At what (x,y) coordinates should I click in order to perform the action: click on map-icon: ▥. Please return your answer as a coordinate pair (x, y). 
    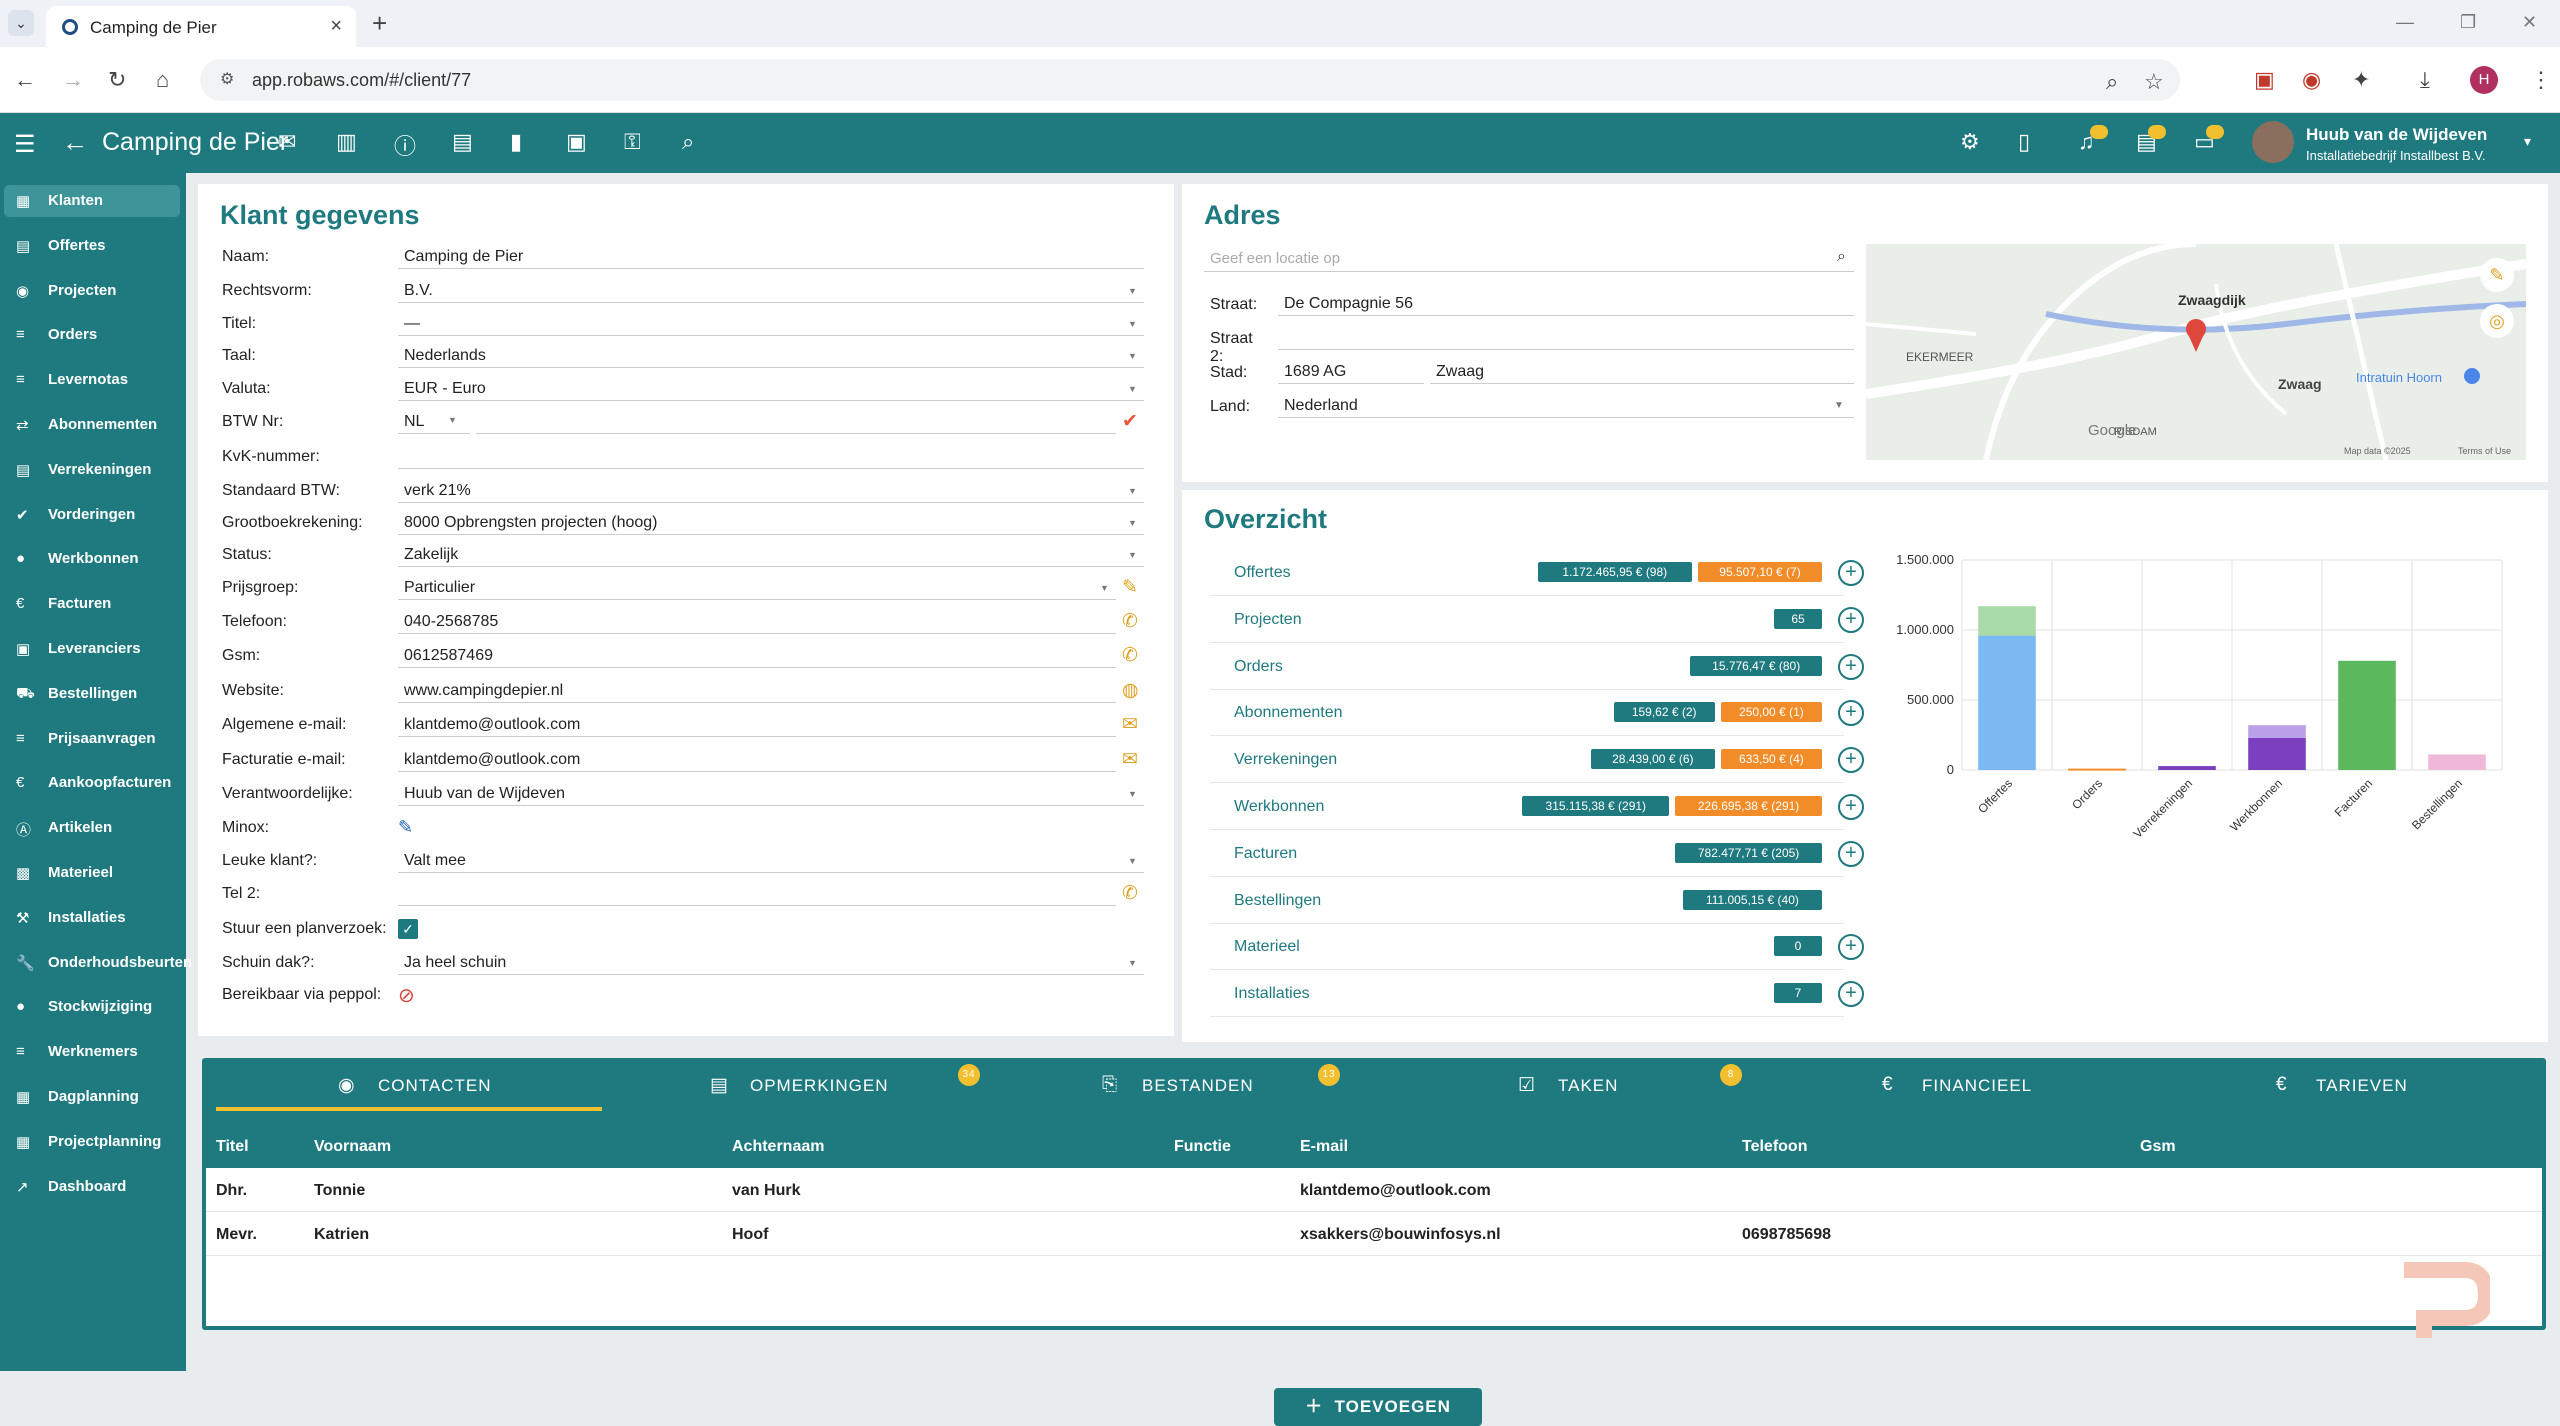
    Looking at the image, I should click on (346, 142).